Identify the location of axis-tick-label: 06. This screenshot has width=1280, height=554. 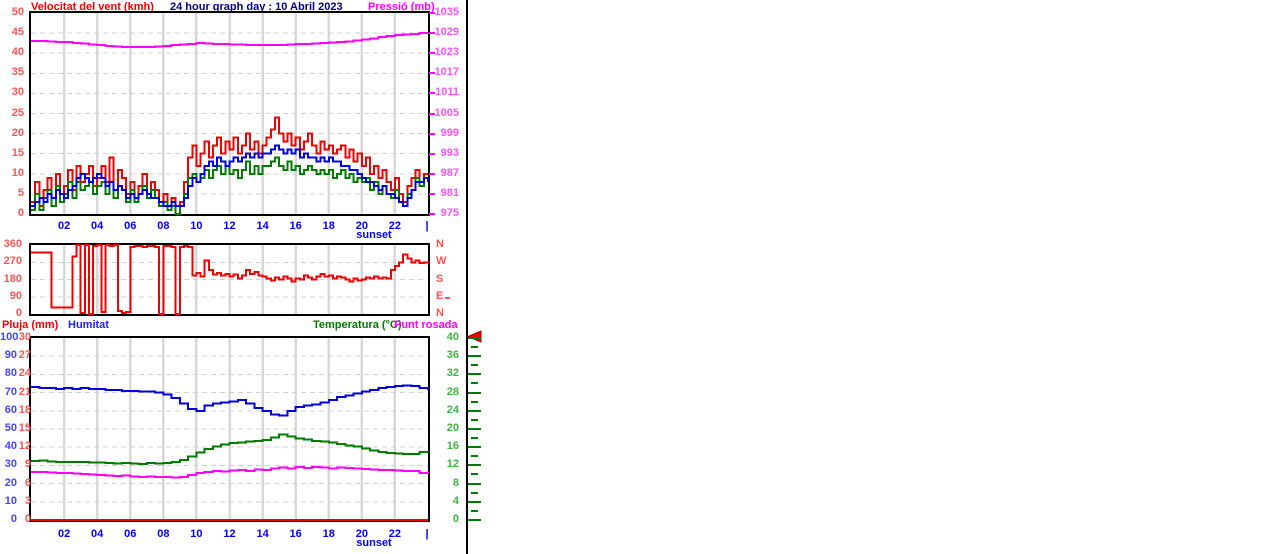
(130, 226).